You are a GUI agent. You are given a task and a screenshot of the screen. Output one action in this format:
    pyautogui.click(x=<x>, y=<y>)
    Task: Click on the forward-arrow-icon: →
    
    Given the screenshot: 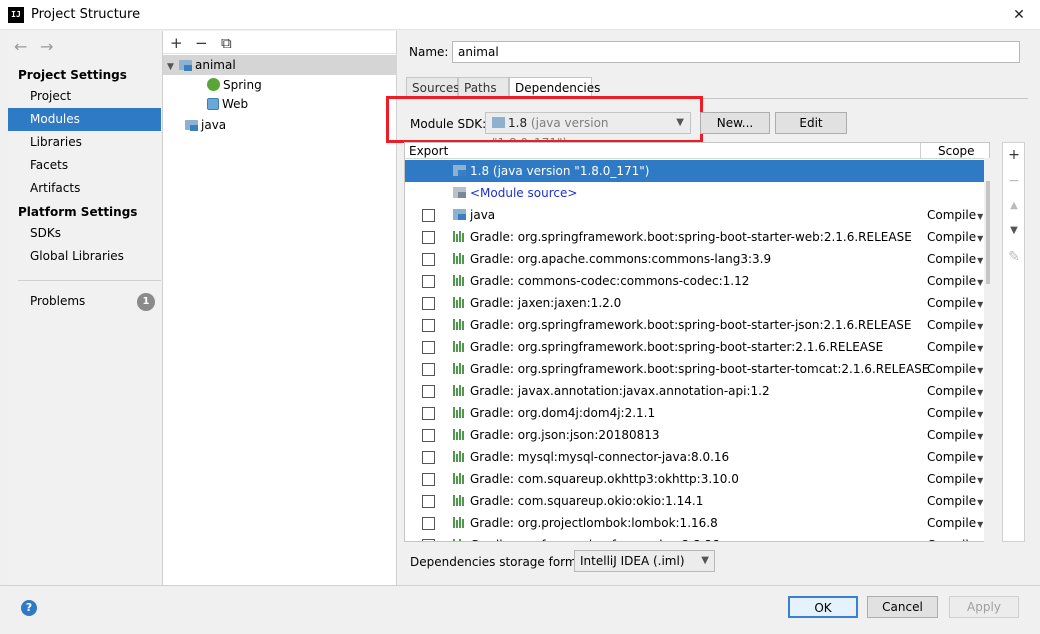 What is the action you would take?
    pyautogui.click(x=46, y=46)
    